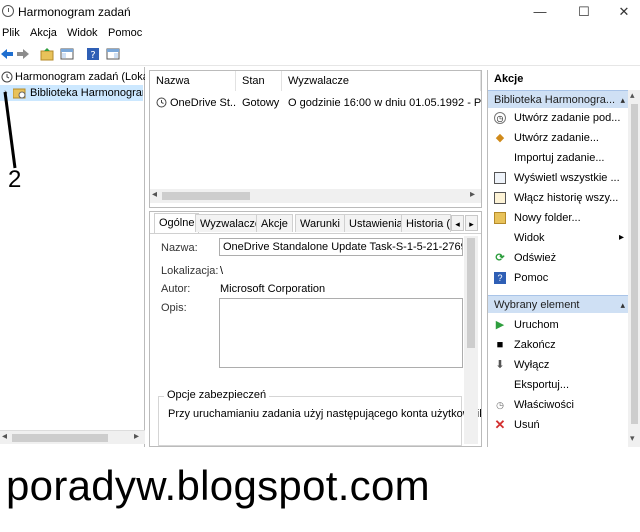  I want to click on action-refresh: ⟳ Odśwież, so click(558, 258).